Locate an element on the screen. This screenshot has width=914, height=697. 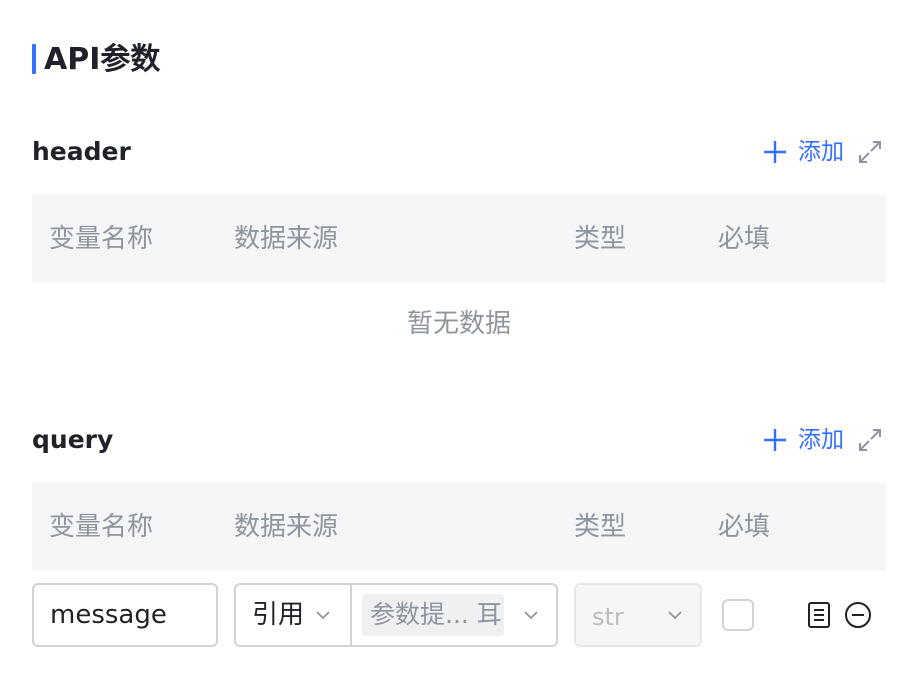
reference-variable-text: 参数提... 耳 is located at coordinates (436, 614).